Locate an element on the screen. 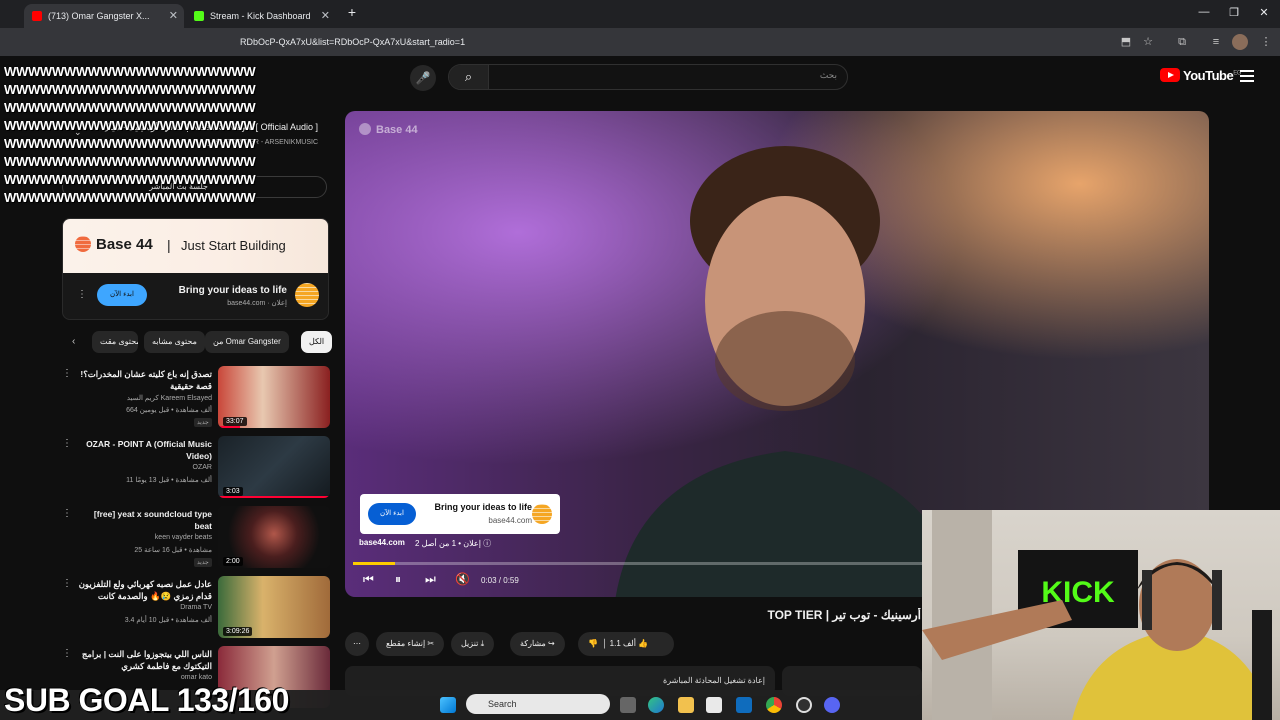  video-meta: 664 ألف مشاهدة • قبل يومين is located at coordinates (169, 410).